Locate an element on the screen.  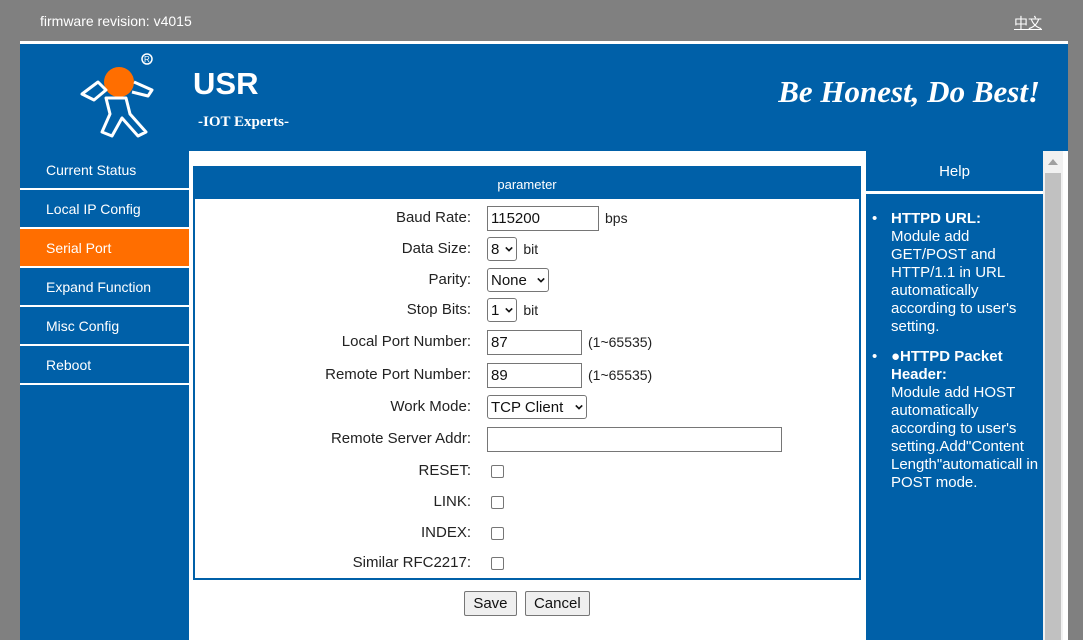
parity-label: Parity: is located at coordinates (449, 279).